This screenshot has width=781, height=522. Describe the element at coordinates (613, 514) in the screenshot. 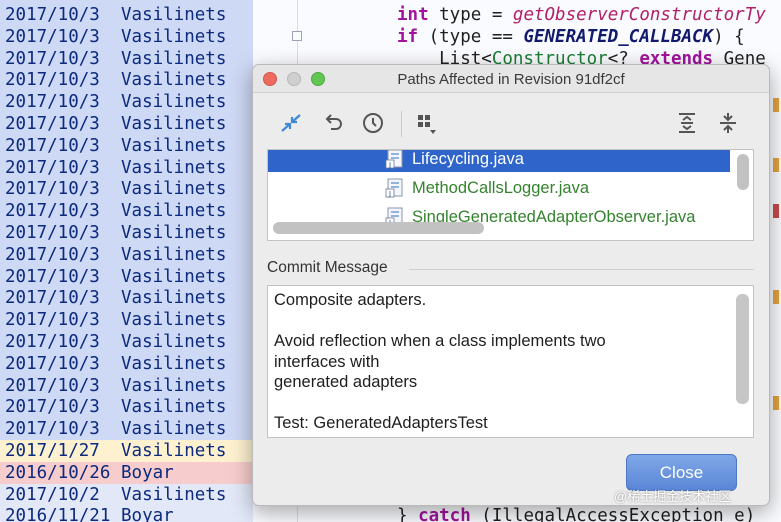

I see `code-text: (IllegalAccessException e)` at that location.